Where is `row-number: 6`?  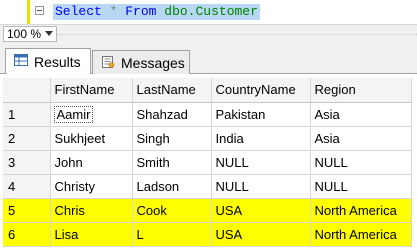
row-number: 6 is located at coordinates (27, 234).